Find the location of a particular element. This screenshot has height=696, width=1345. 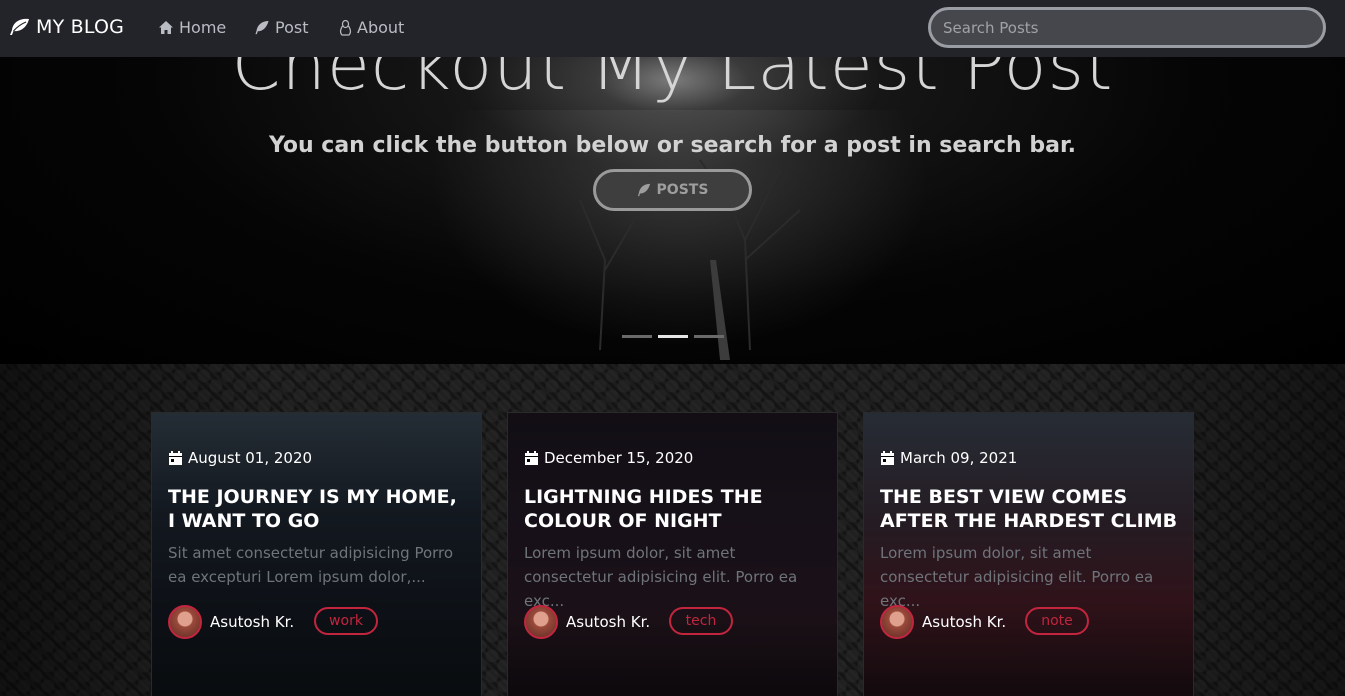

brand-name: MY BLOG is located at coordinates (80, 27).